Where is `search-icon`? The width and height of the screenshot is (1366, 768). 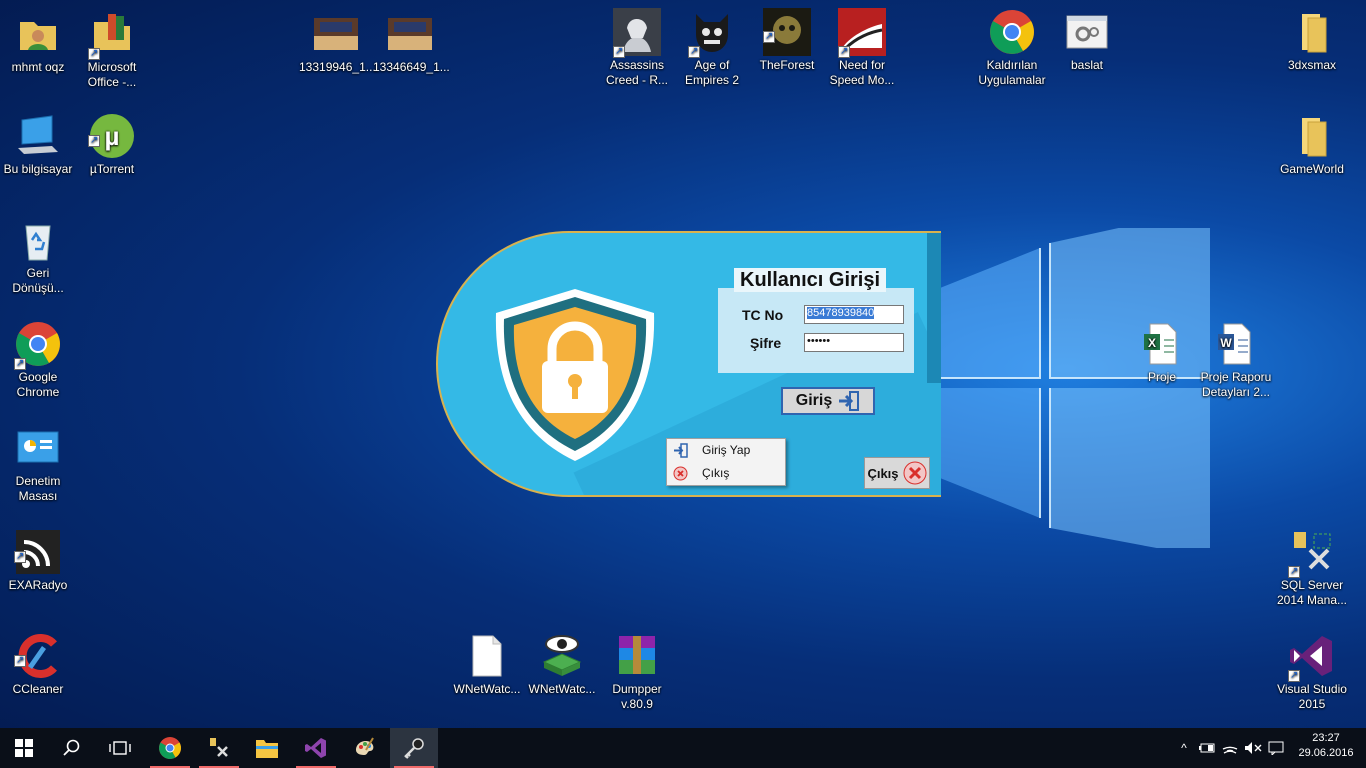
search-icon is located at coordinates (71, 747).